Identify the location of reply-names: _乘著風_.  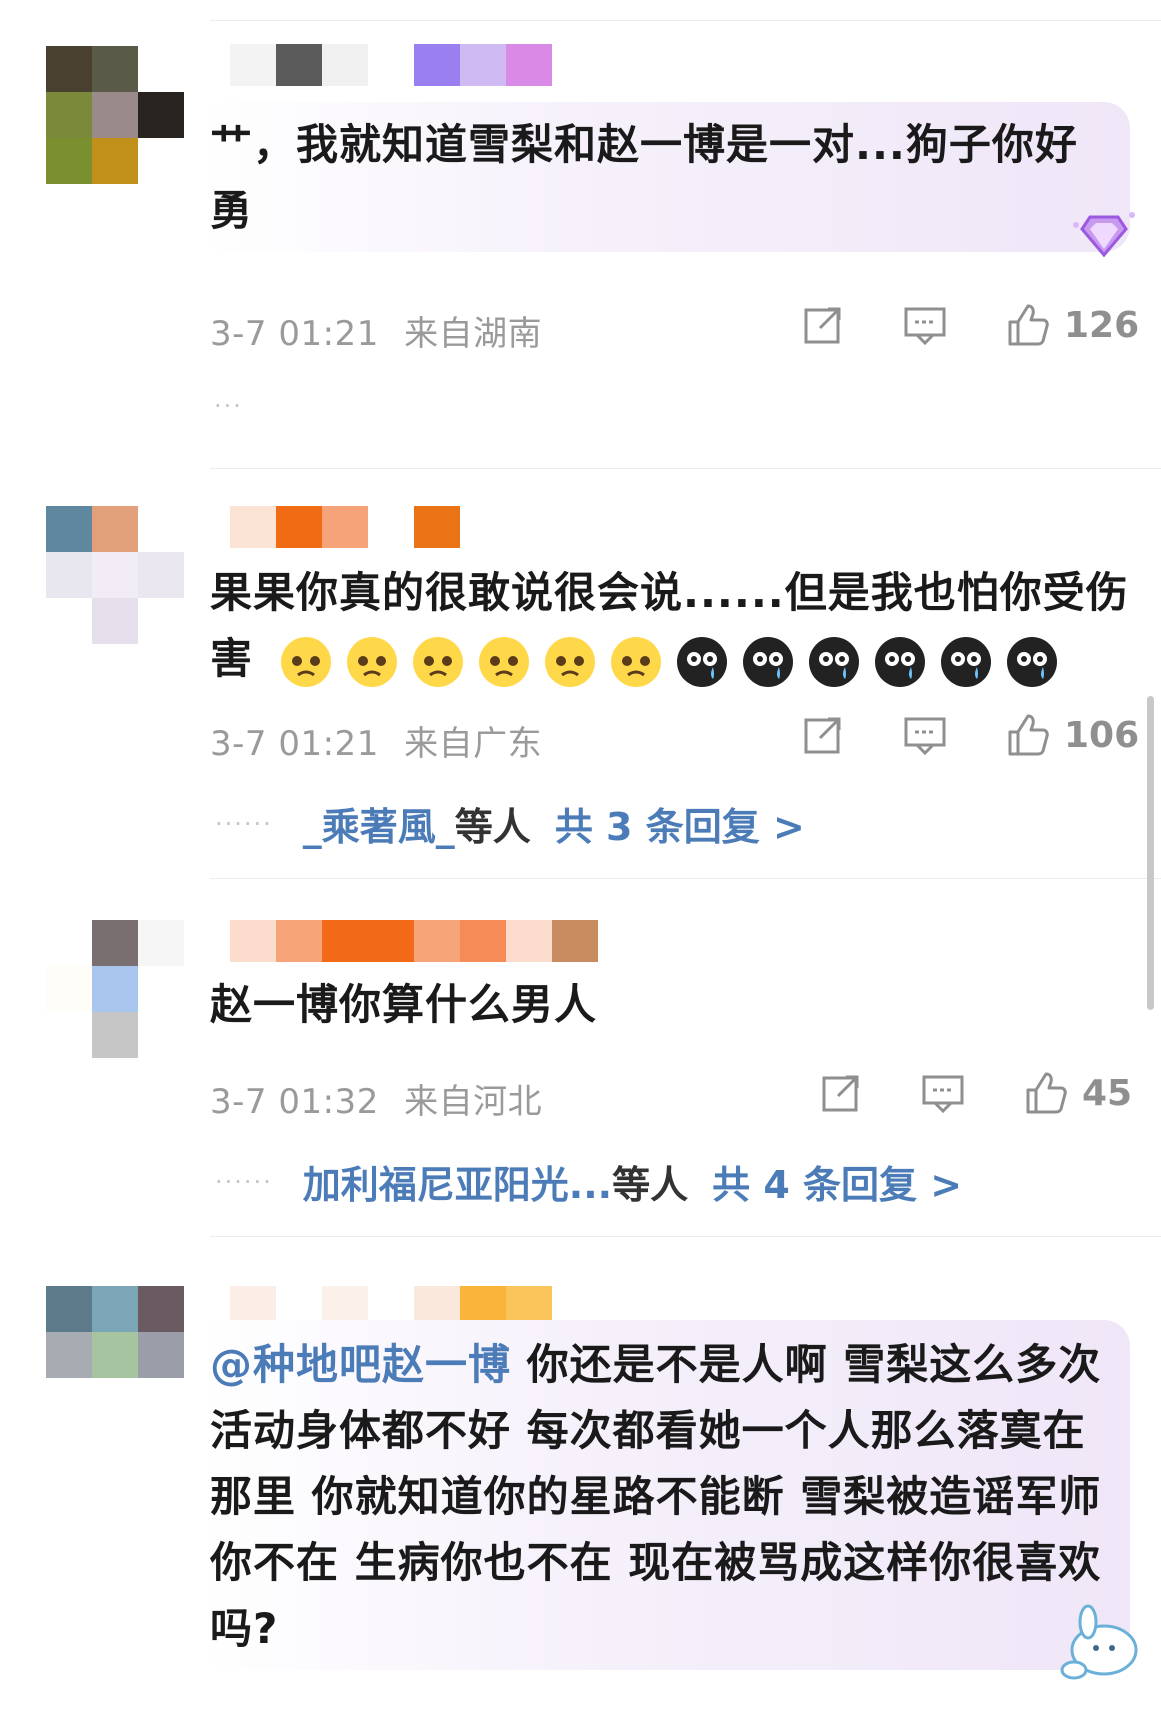
(379, 823).